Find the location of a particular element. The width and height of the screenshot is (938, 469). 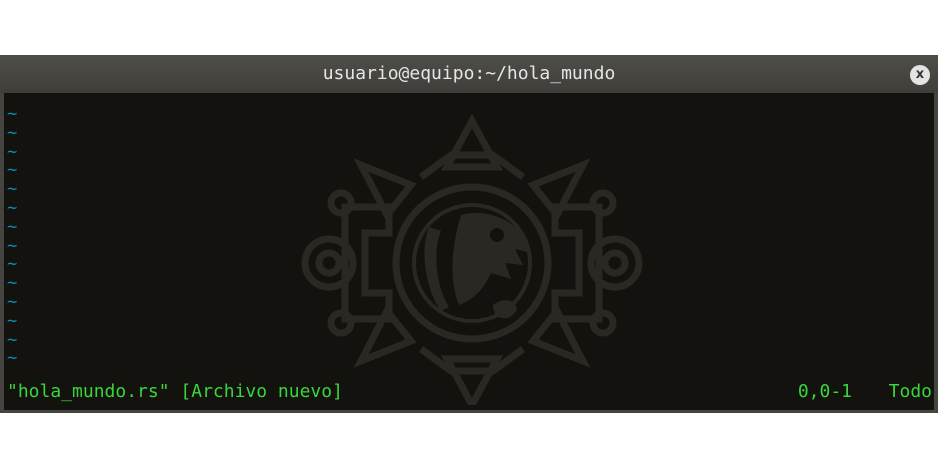

empty-line-markers: ~ ~ ~ ~ ~ ~ ~ ~ ~ ~ ~ ~ ~ ~ is located at coordinates (12, 236).